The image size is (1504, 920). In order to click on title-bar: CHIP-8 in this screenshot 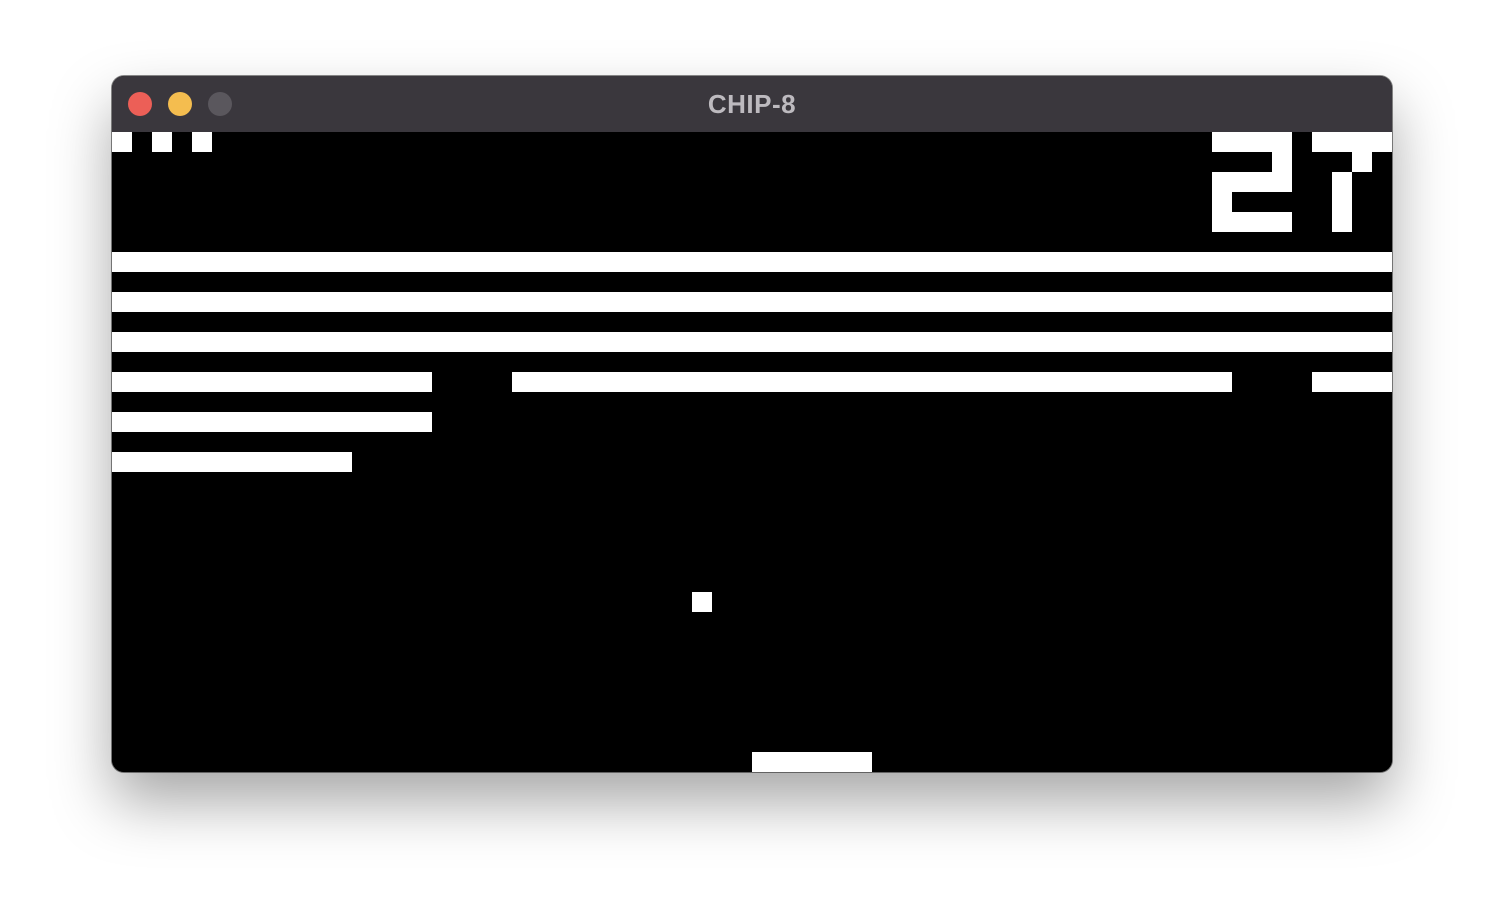, I will do `click(752, 104)`.